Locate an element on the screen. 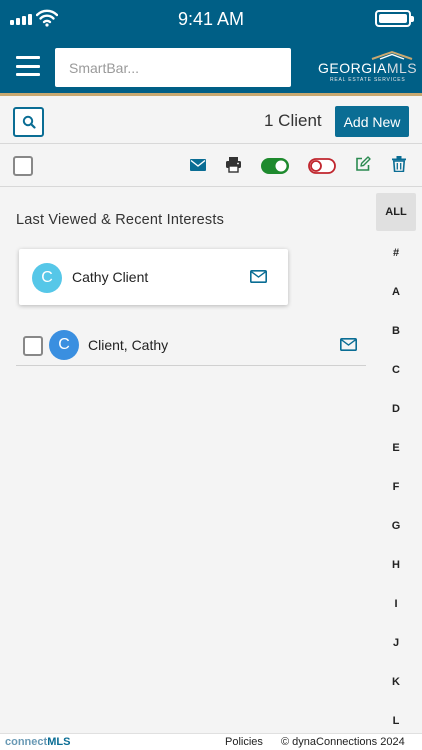 This screenshot has width=422, height=750. printer-icon is located at coordinates (233, 164).